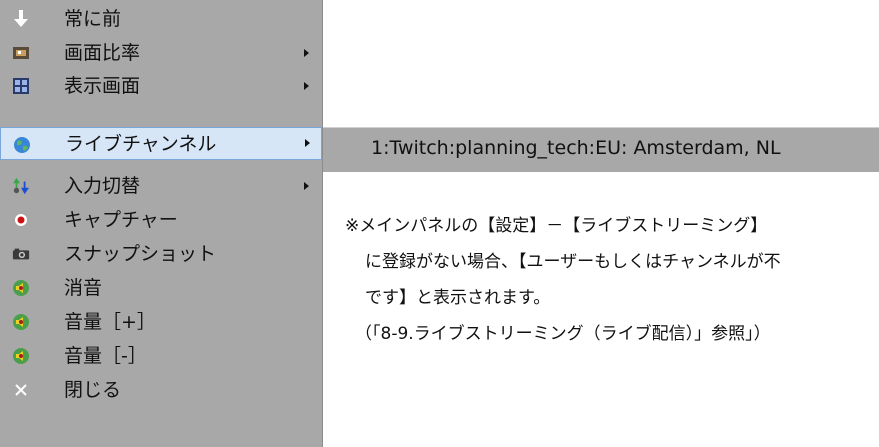 The width and height of the screenshot is (879, 447). Describe the element at coordinates (576, 148) in the screenshot. I see `submenu-item-channel: 1:Twitch:planning_tech:EU: Amsterdam, NL` at that location.